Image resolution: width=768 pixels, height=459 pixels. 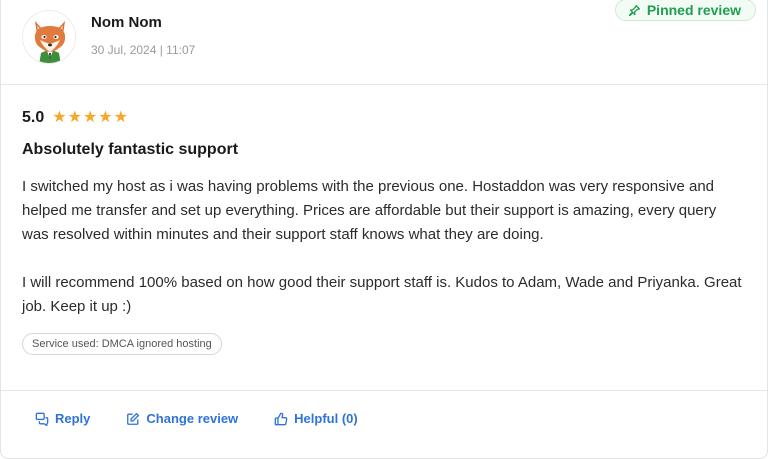 I want to click on reply-button: Reply, so click(x=62, y=418).